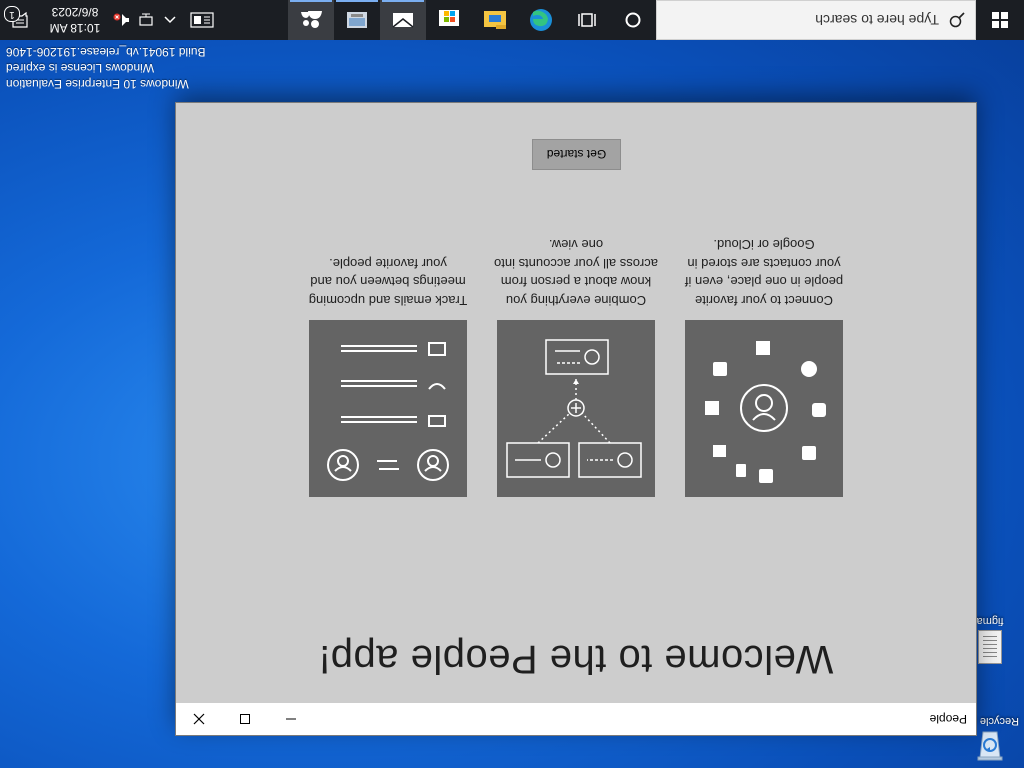 This screenshot has height=768, width=1024. Describe the element at coordinates (990, 647) in the screenshot. I see `document-icon` at that location.